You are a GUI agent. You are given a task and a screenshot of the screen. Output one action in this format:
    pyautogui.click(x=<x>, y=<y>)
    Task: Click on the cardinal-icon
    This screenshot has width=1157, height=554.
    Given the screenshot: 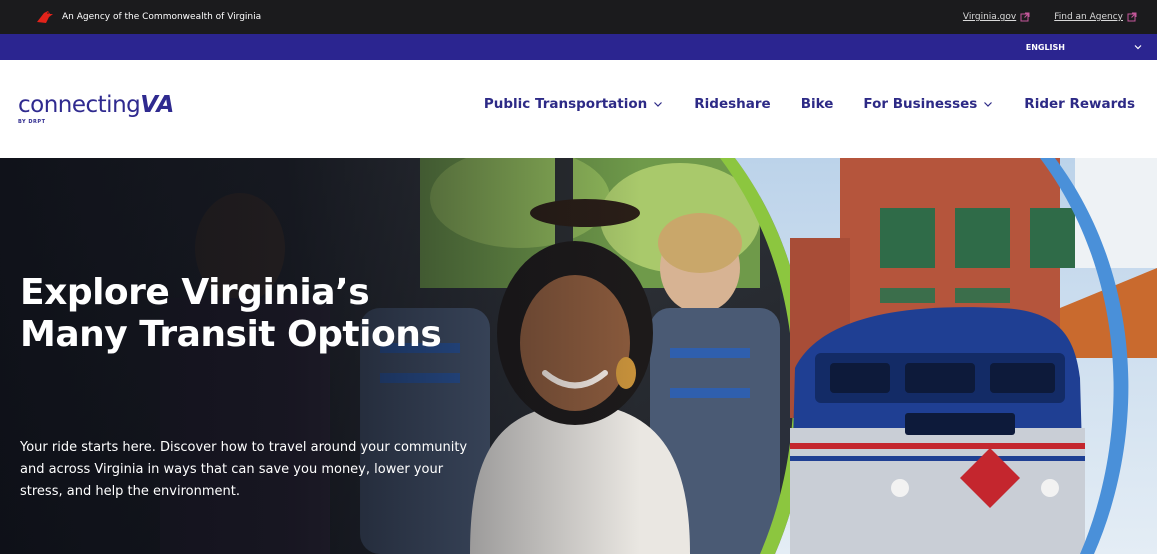 What is the action you would take?
    pyautogui.click(x=45, y=17)
    